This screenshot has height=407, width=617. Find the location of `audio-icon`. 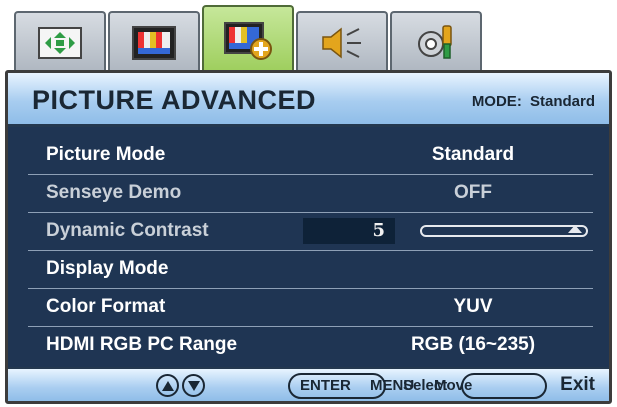

audio-icon is located at coordinates (341, 43).